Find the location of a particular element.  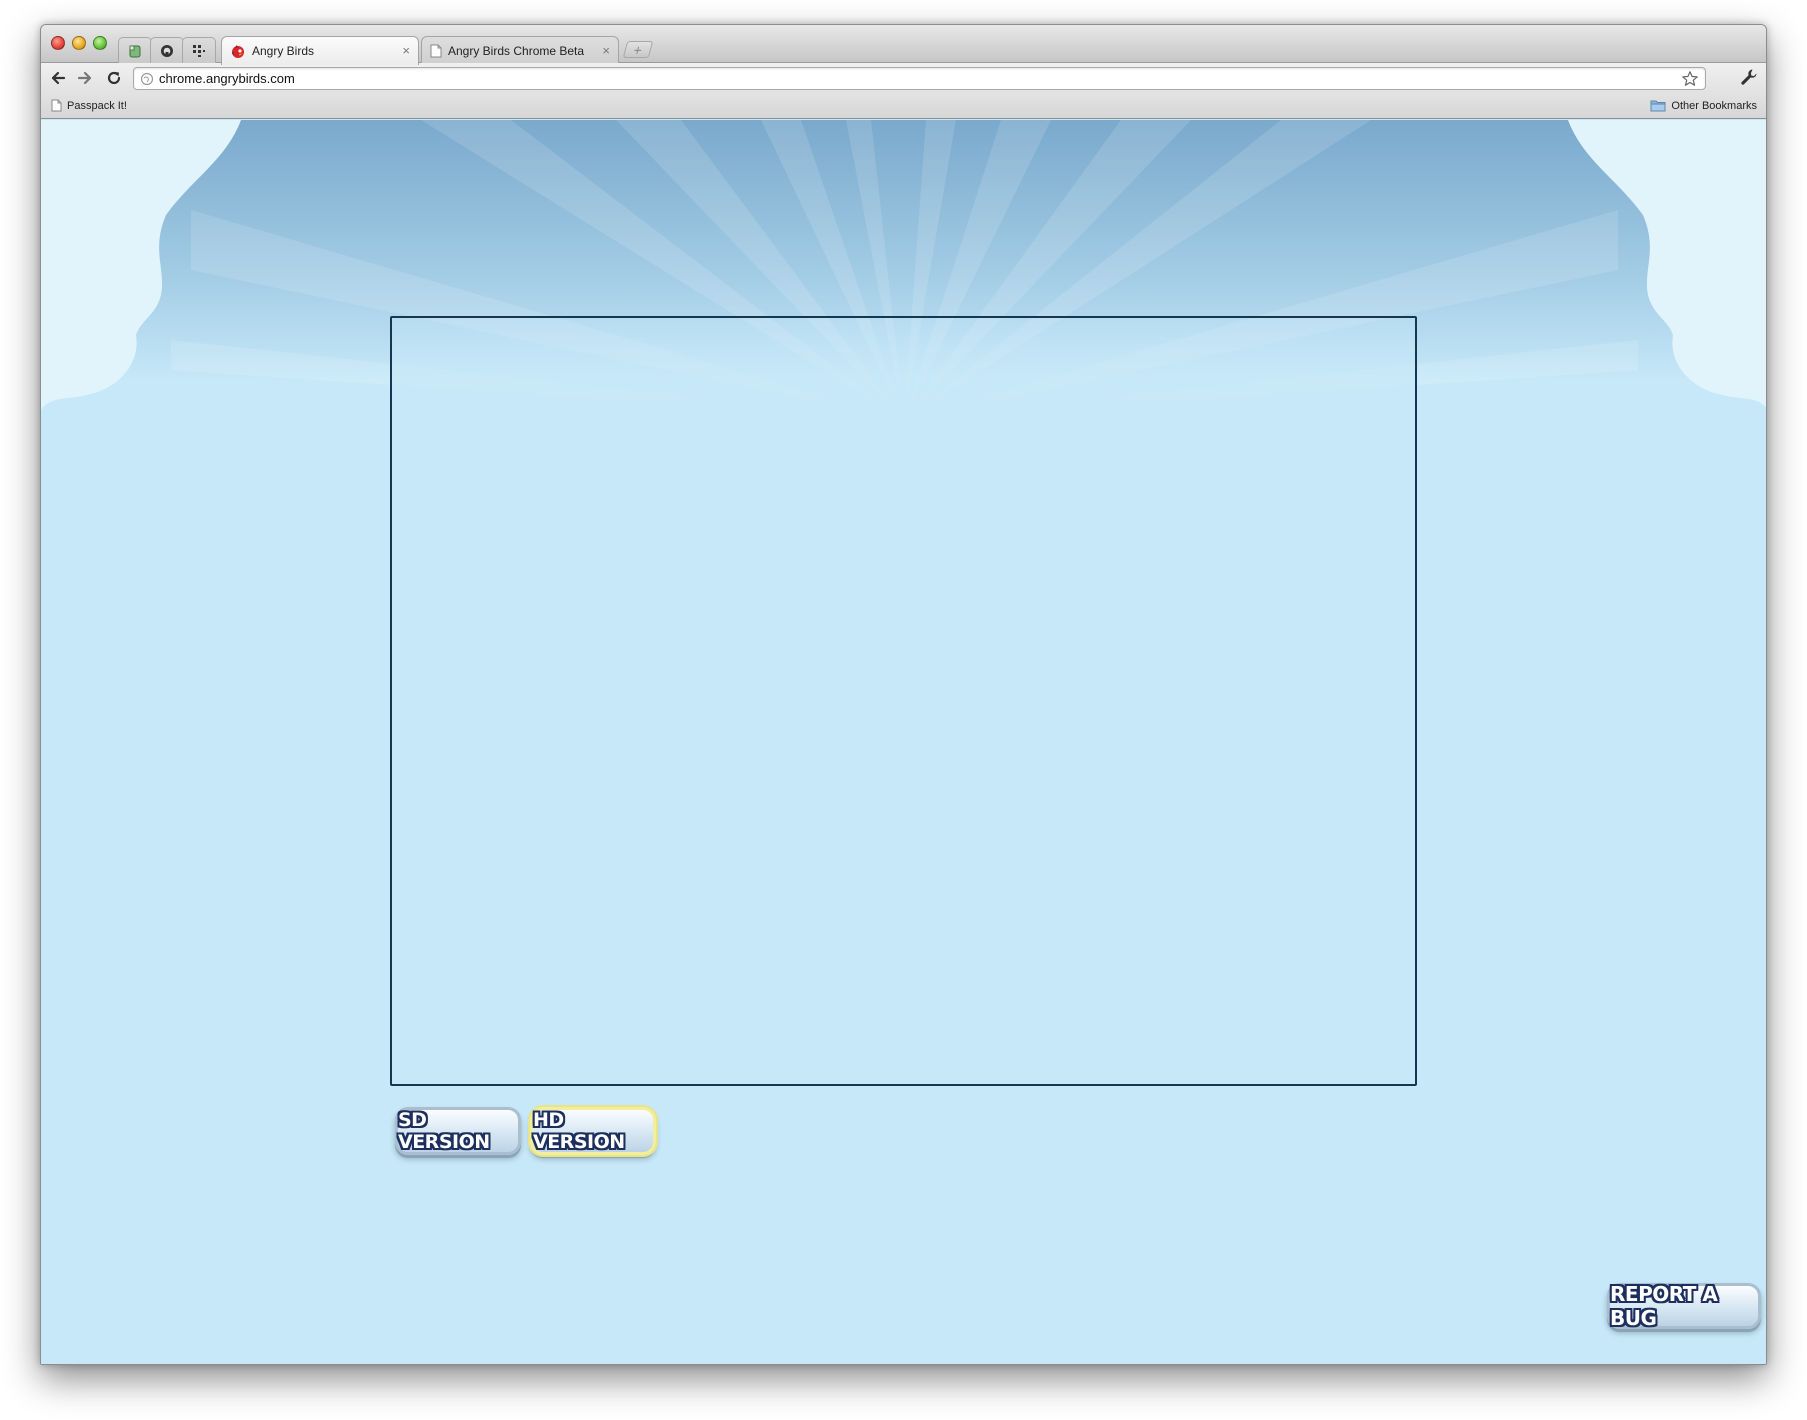

other-bookmarks-folder: Other Bookmarks is located at coordinates (1703, 105).